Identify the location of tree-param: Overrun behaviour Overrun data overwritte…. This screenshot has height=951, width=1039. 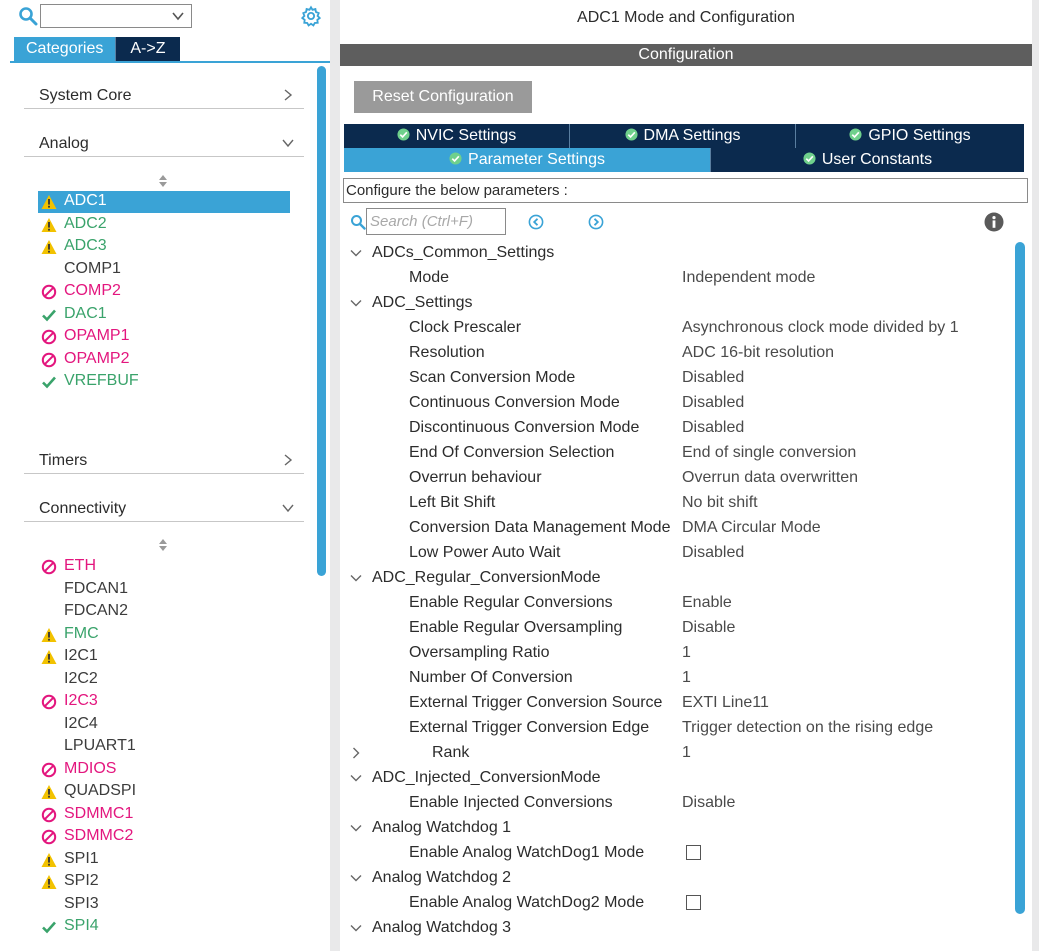
(675, 477).